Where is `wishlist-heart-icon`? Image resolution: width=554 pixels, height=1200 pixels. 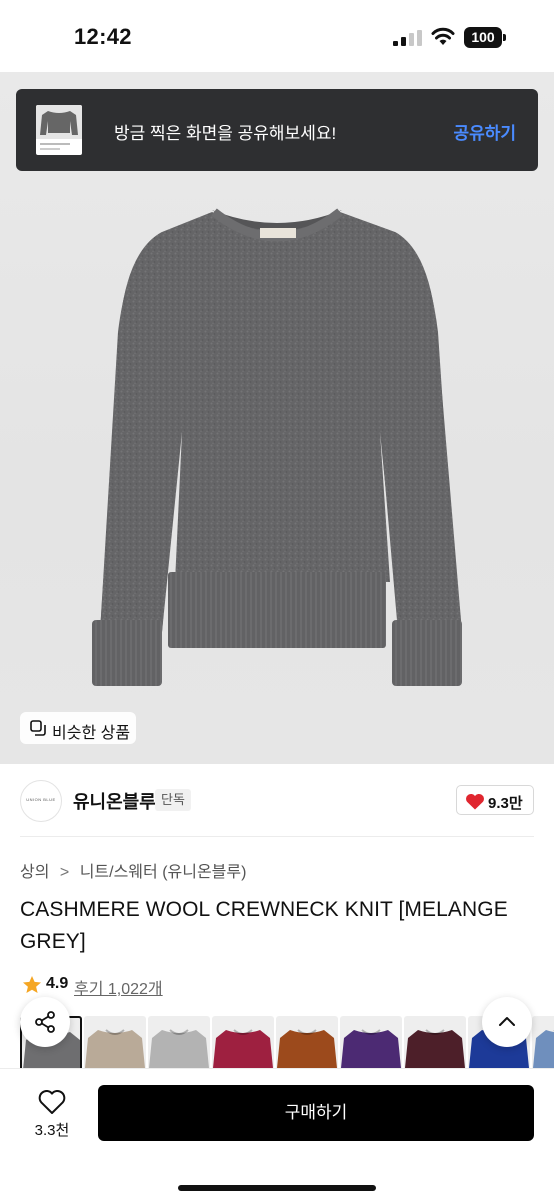 wishlist-heart-icon is located at coordinates (52, 1102).